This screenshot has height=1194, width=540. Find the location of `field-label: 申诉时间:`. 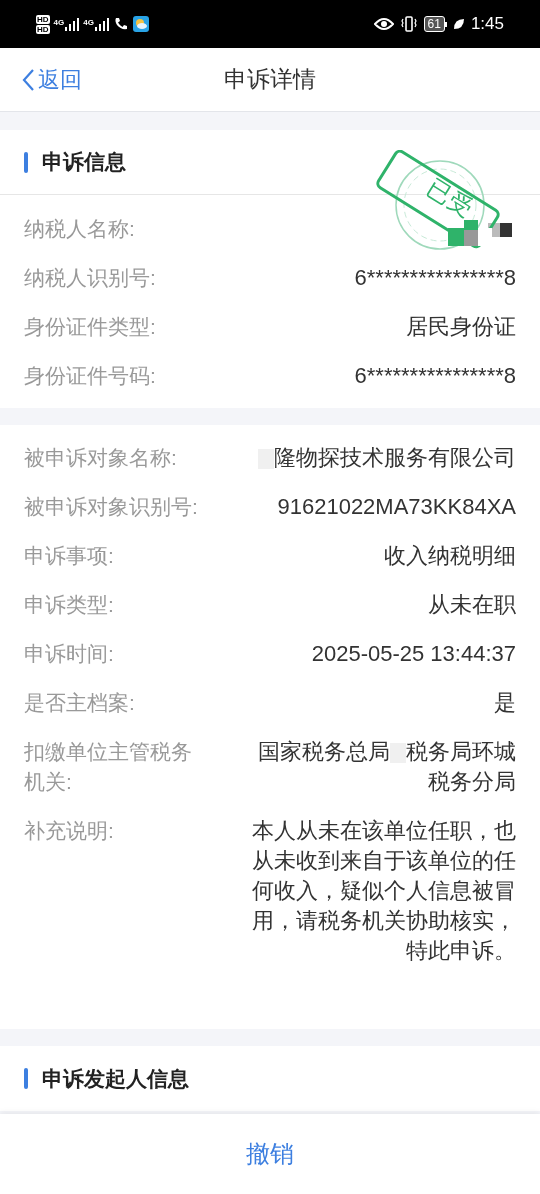

field-label: 申诉时间: is located at coordinates (69, 654).